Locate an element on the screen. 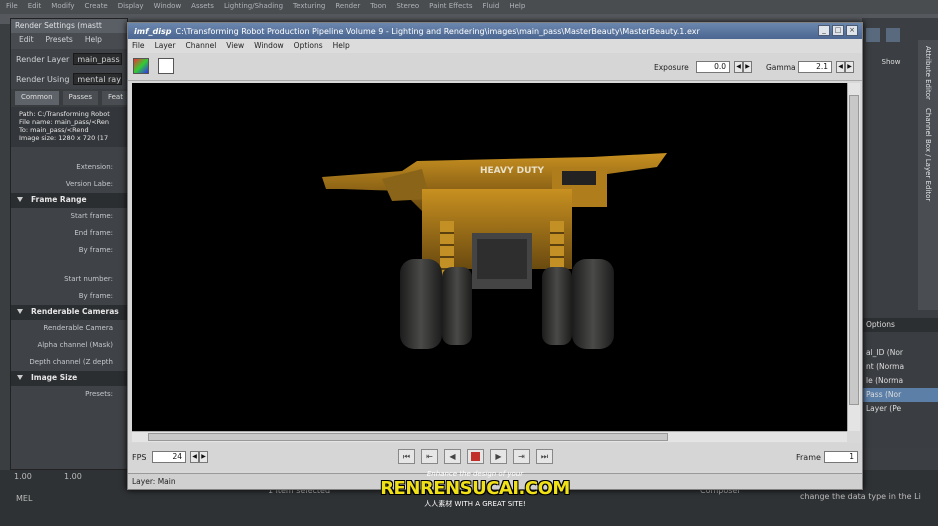  stop-button is located at coordinates (475, 456).